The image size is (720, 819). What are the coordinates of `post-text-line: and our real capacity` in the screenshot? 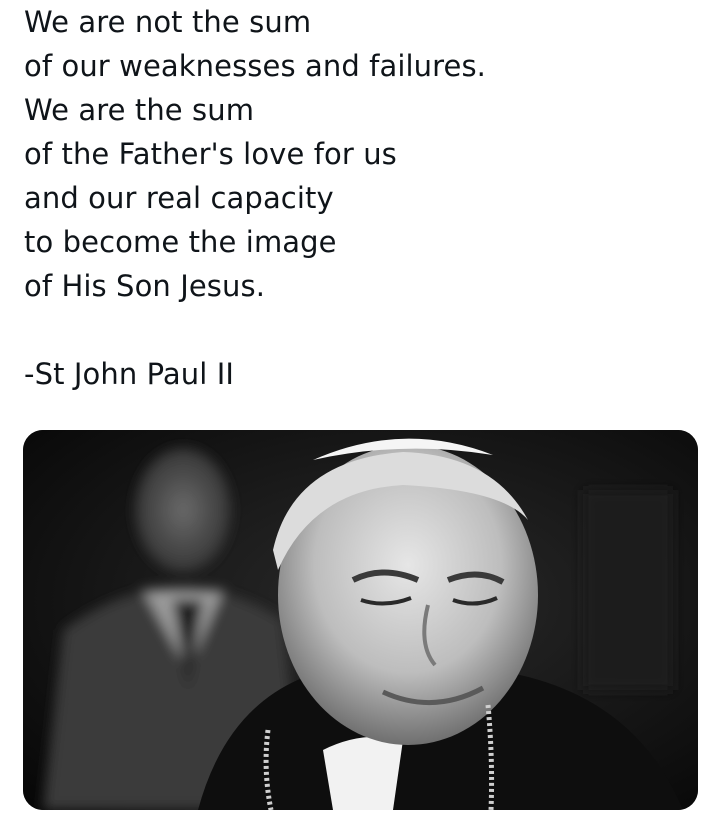 It's located at (179, 198).